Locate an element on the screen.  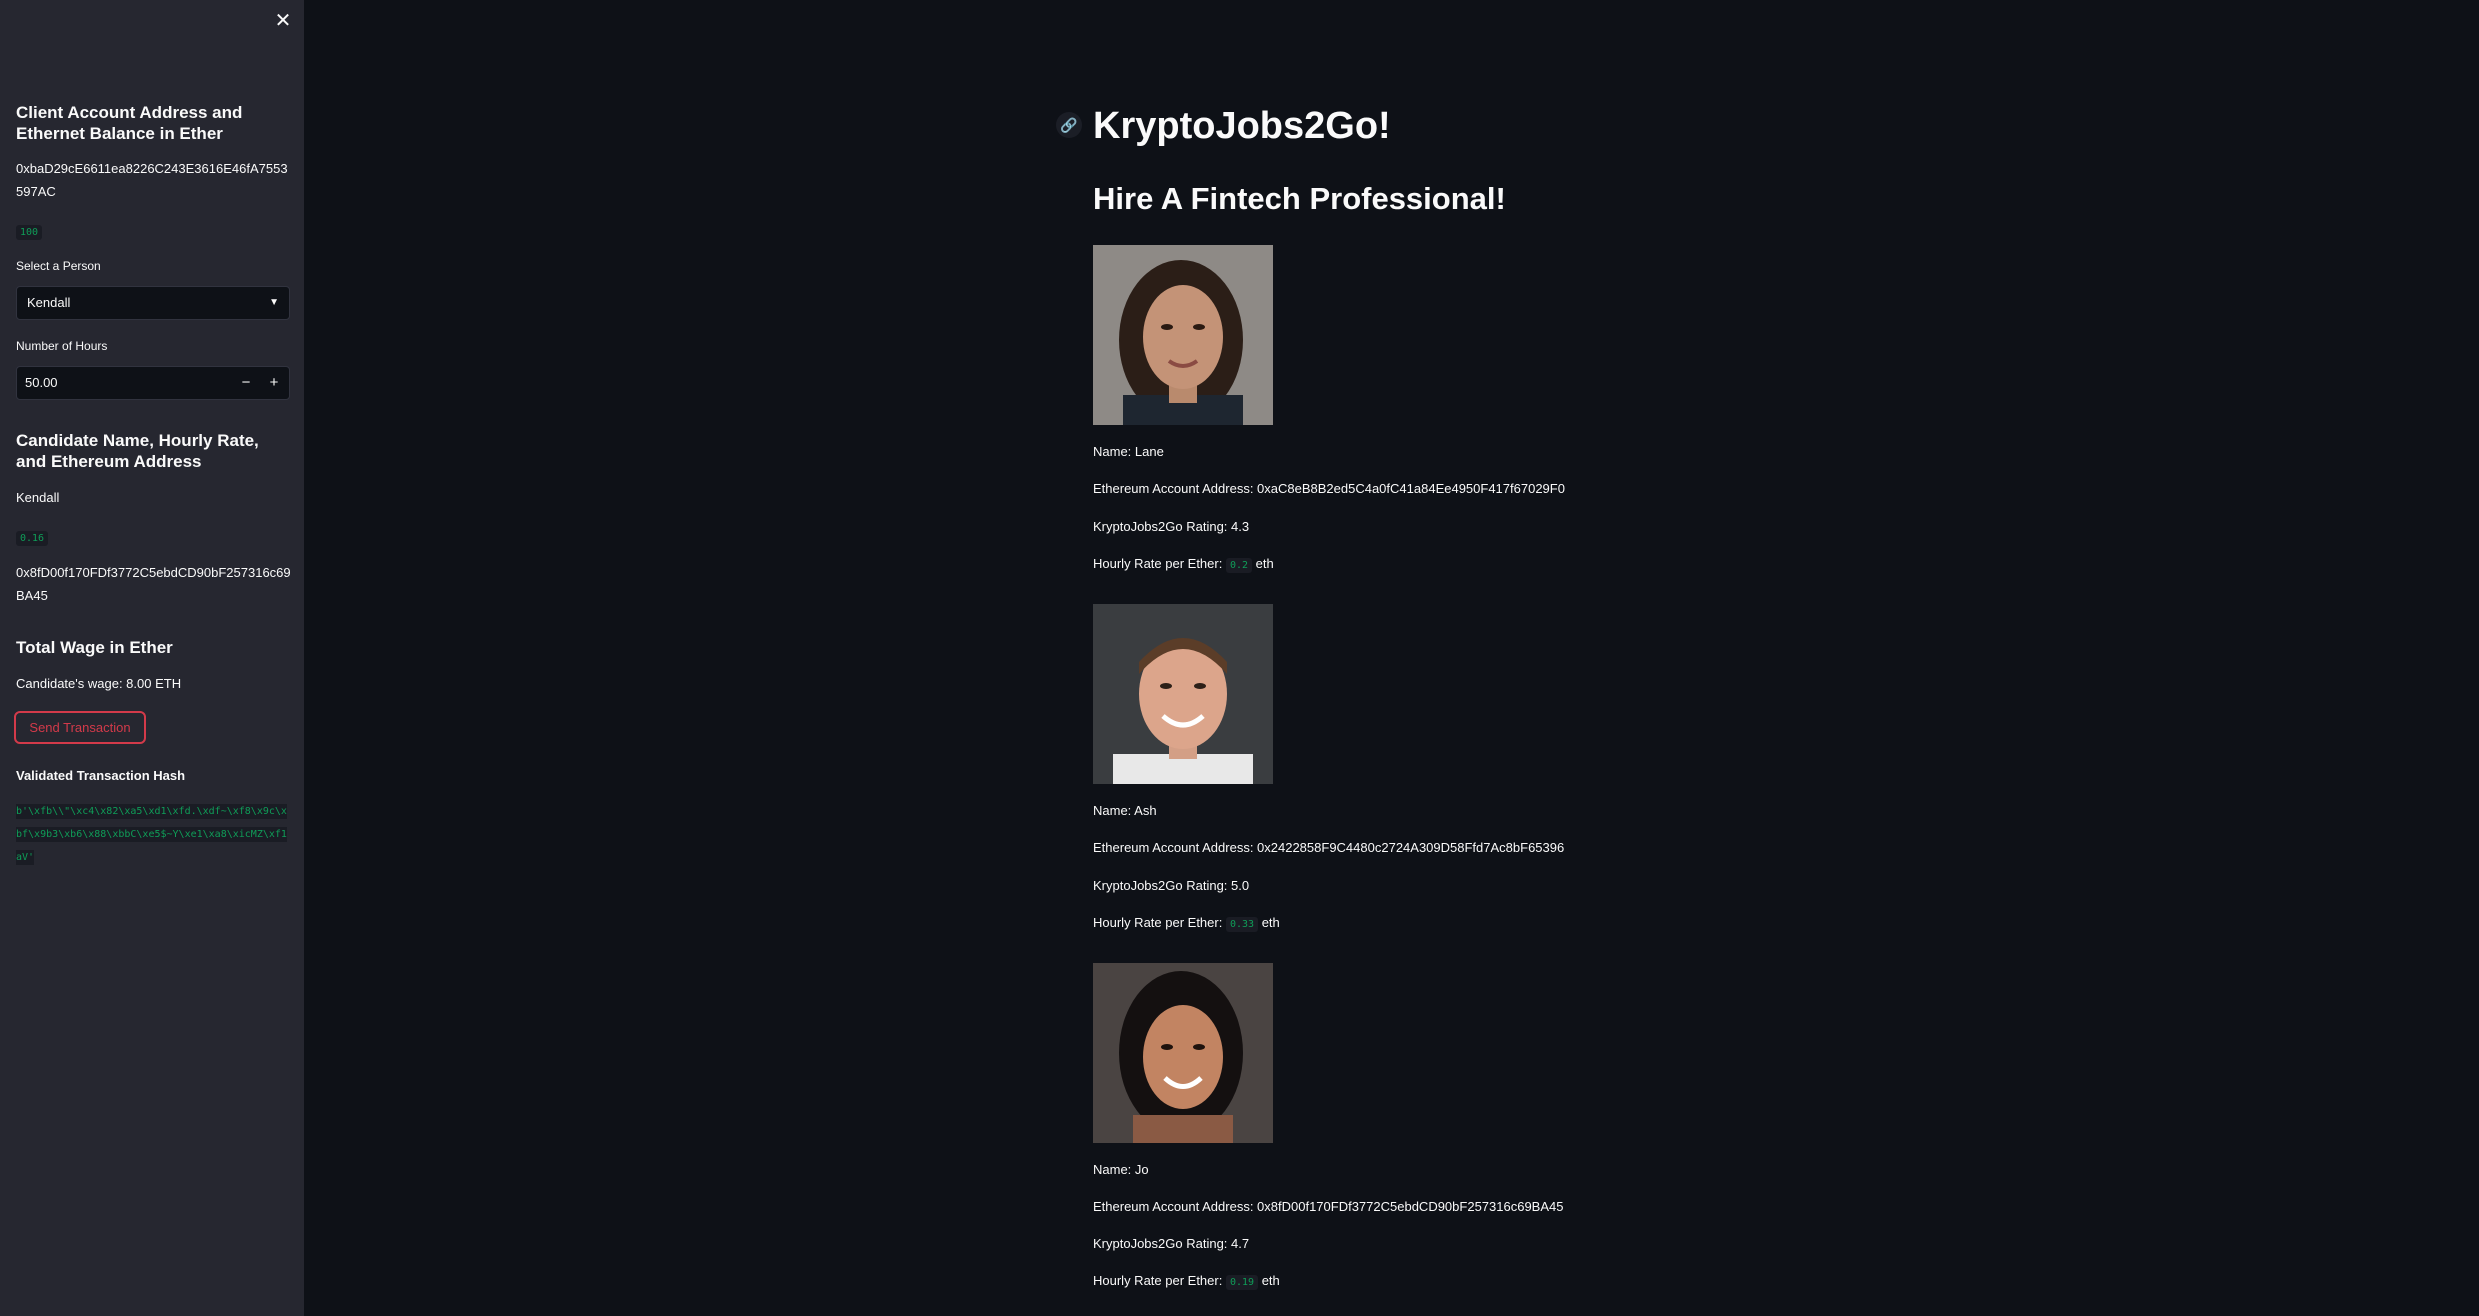
candidate-name-jo: Name: Jo is located at coordinates (1121, 1169).